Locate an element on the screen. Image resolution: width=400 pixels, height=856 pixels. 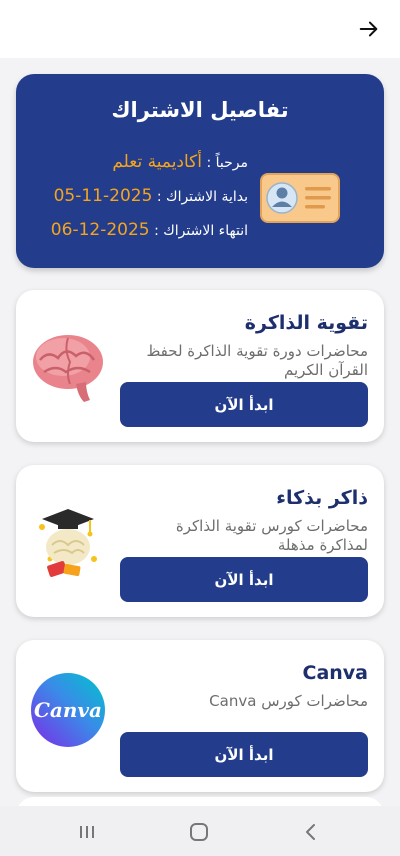
start-date-row: بداية الاشتراك : 2025-11-05 is located at coordinates (151, 196).